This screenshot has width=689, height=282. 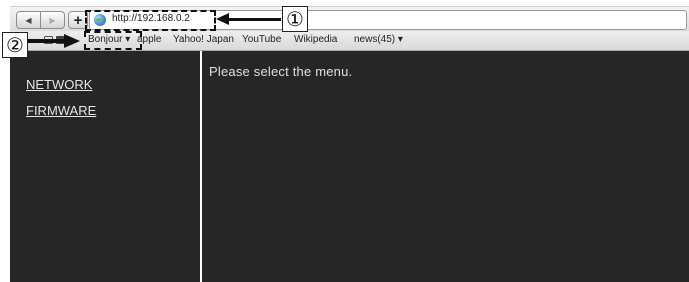 What do you see at coordinates (113, 40) in the screenshot?
I see `bonjour-highlight-box` at bounding box center [113, 40].